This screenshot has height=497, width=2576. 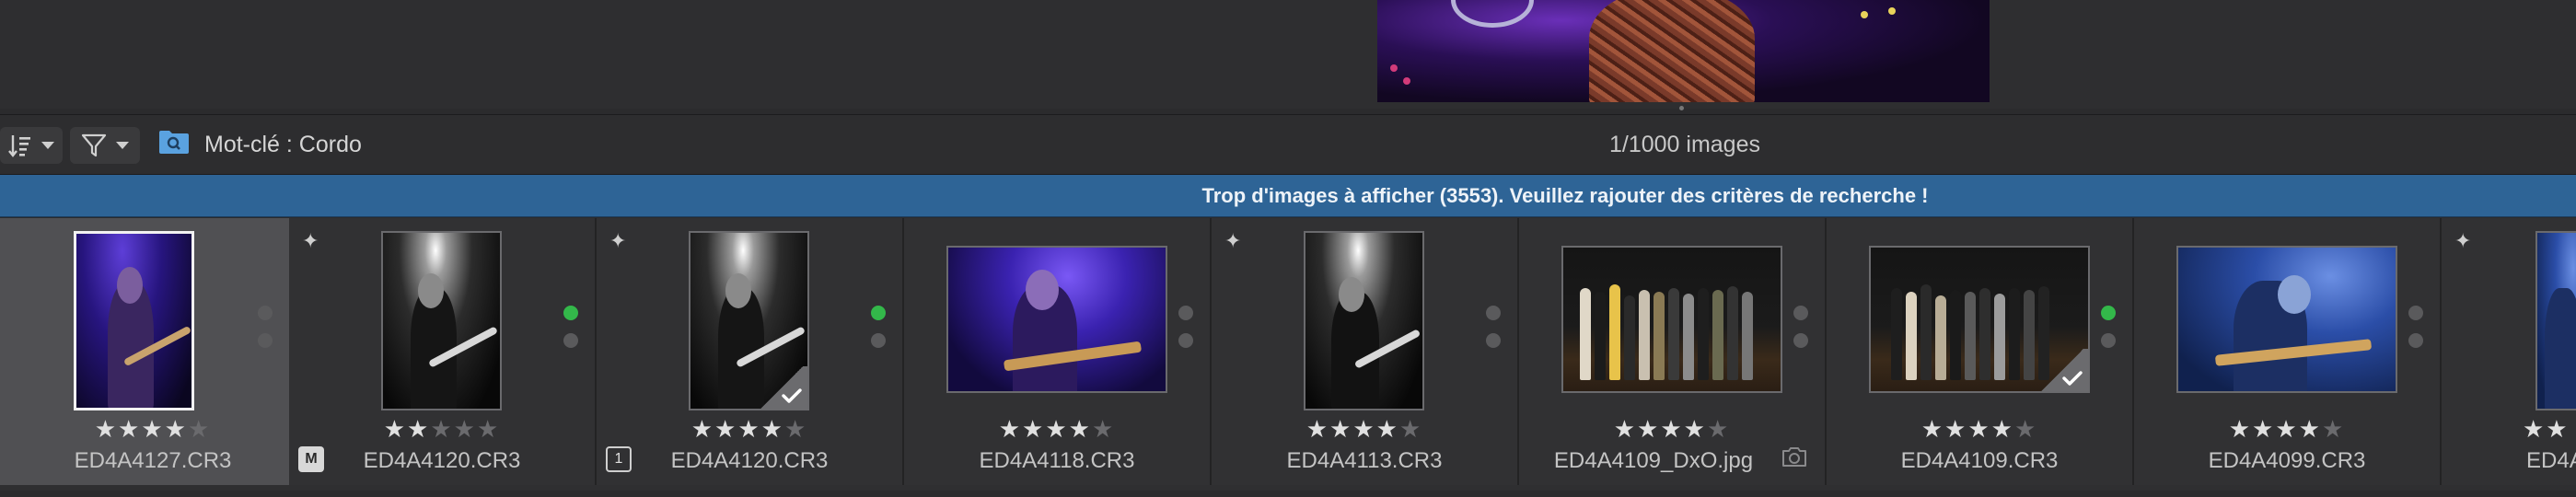 What do you see at coordinates (1794, 457) in the screenshot?
I see `camera-icon` at bounding box center [1794, 457].